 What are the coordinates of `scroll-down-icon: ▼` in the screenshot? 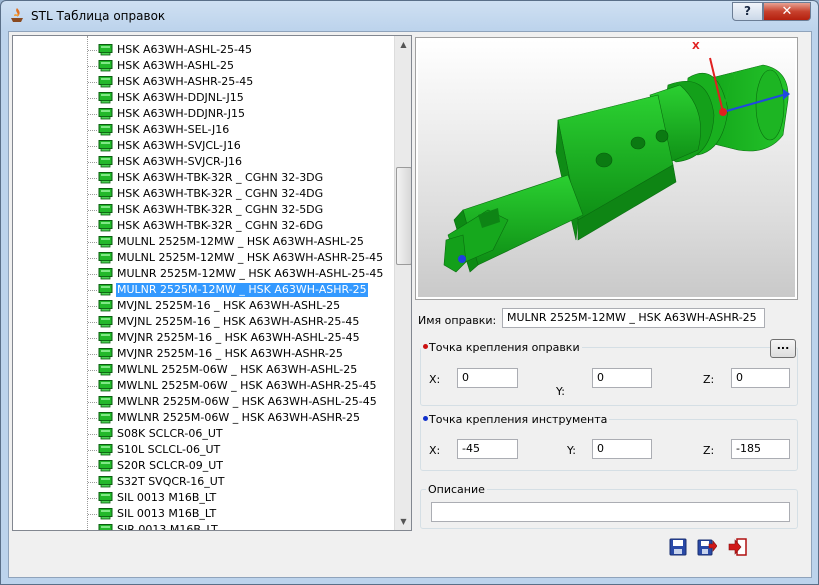 It's located at (403, 521).